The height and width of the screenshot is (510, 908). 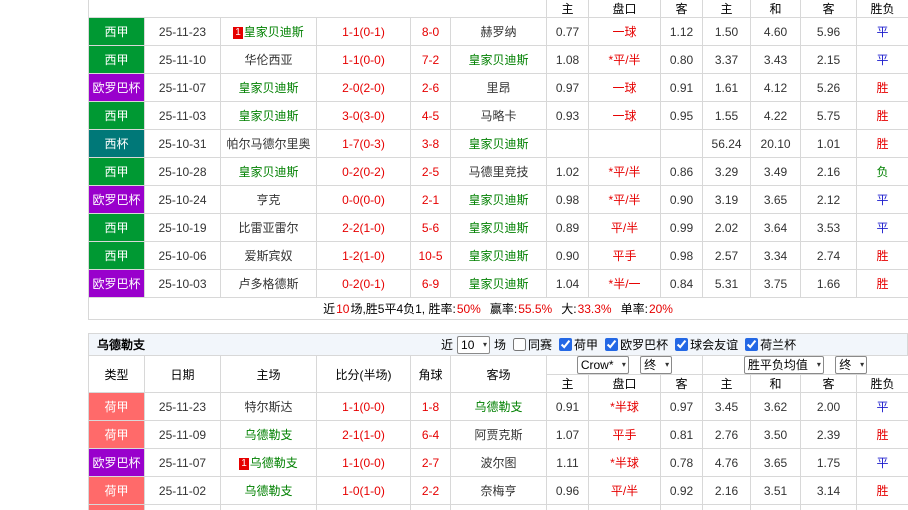 What do you see at coordinates (363, 115) in the screenshot?
I see `score-link: 3-0(3-0)` at bounding box center [363, 115].